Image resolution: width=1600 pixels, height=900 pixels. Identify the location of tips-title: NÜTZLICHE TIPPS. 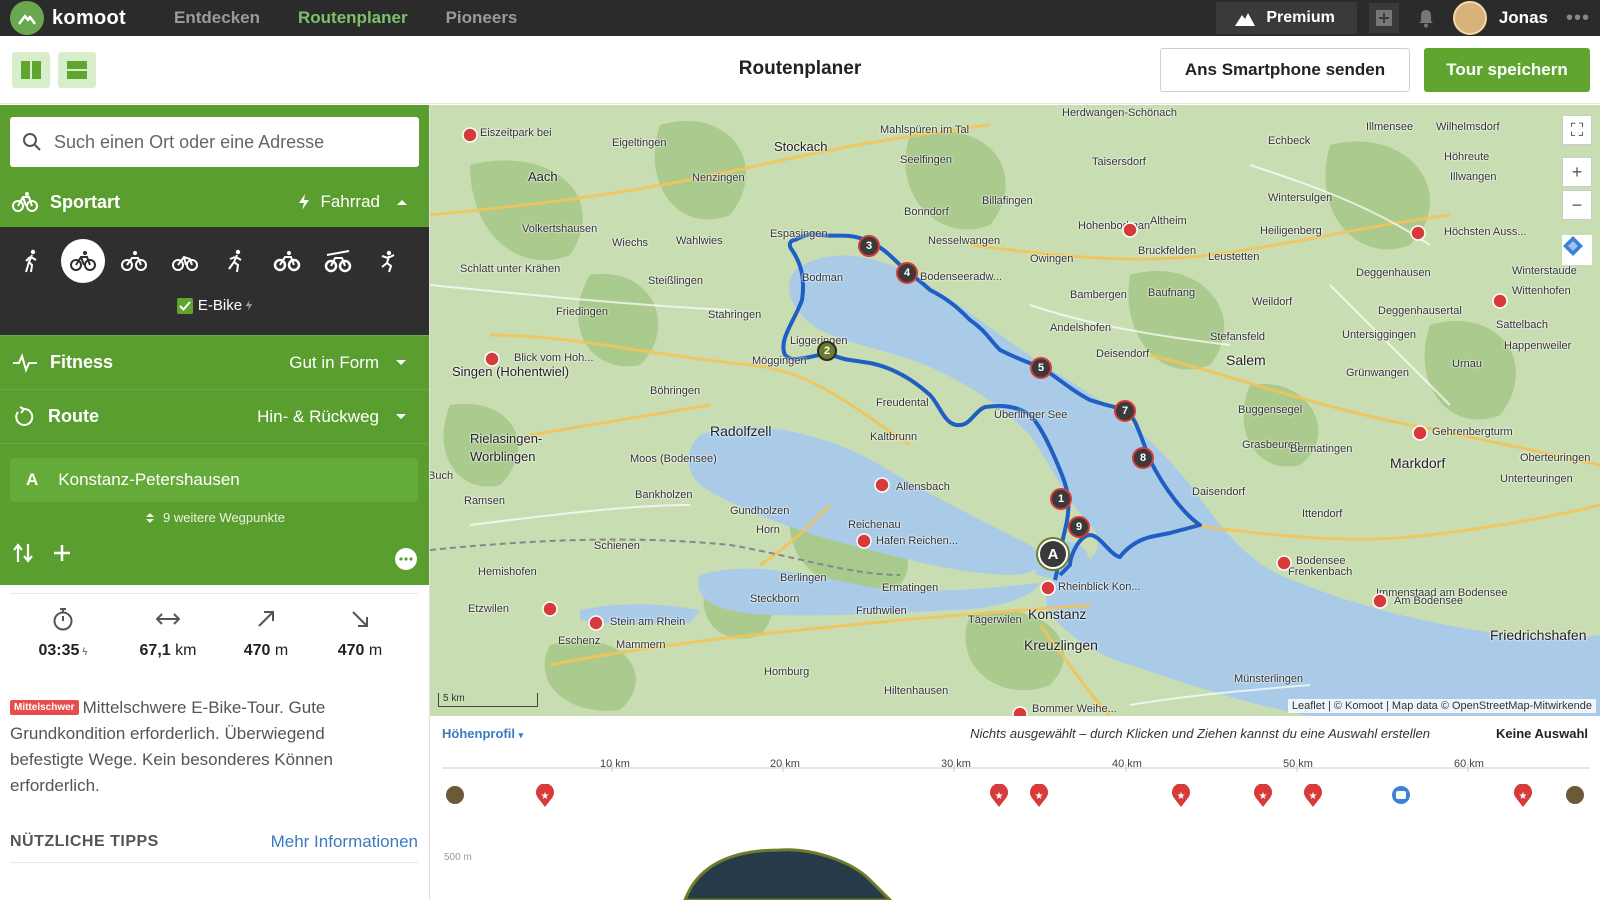
(84, 841).